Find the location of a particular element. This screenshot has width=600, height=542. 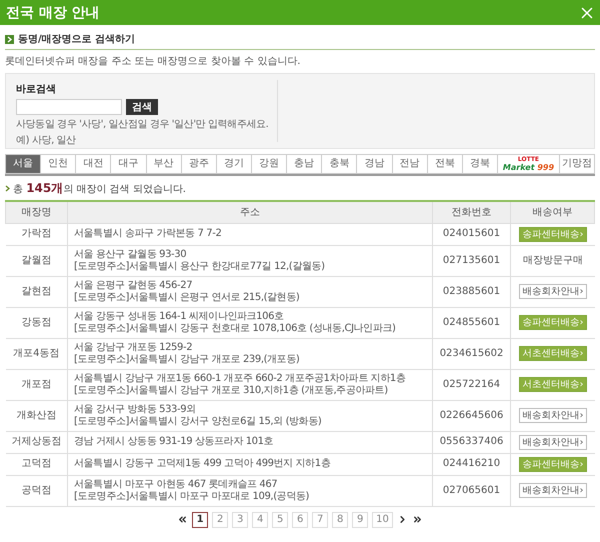

result-count: 총 145개의 매장이 검색 되었습니다. is located at coordinates (99, 188).